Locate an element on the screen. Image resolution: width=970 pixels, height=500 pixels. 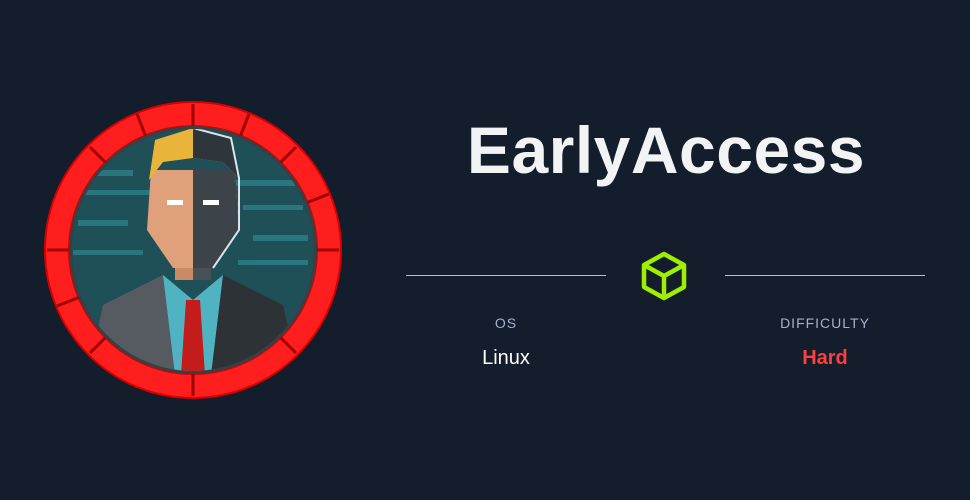
divider-left is located at coordinates (506, 275).